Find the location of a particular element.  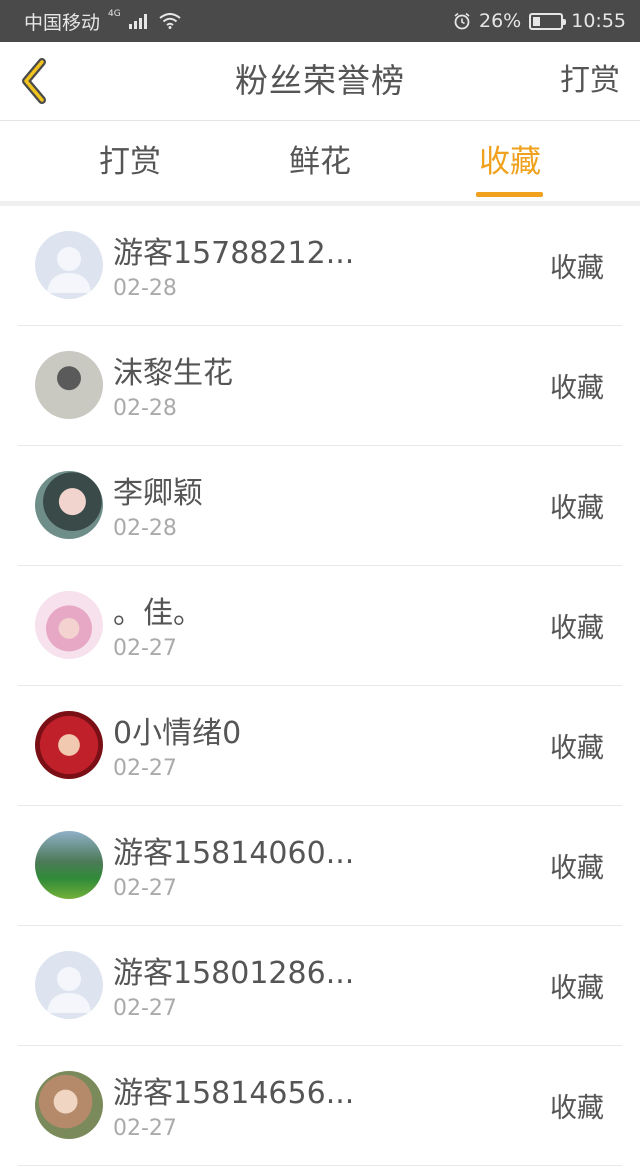

status-bar-left: 中国移动 4G is located at coordinates (102, 21).